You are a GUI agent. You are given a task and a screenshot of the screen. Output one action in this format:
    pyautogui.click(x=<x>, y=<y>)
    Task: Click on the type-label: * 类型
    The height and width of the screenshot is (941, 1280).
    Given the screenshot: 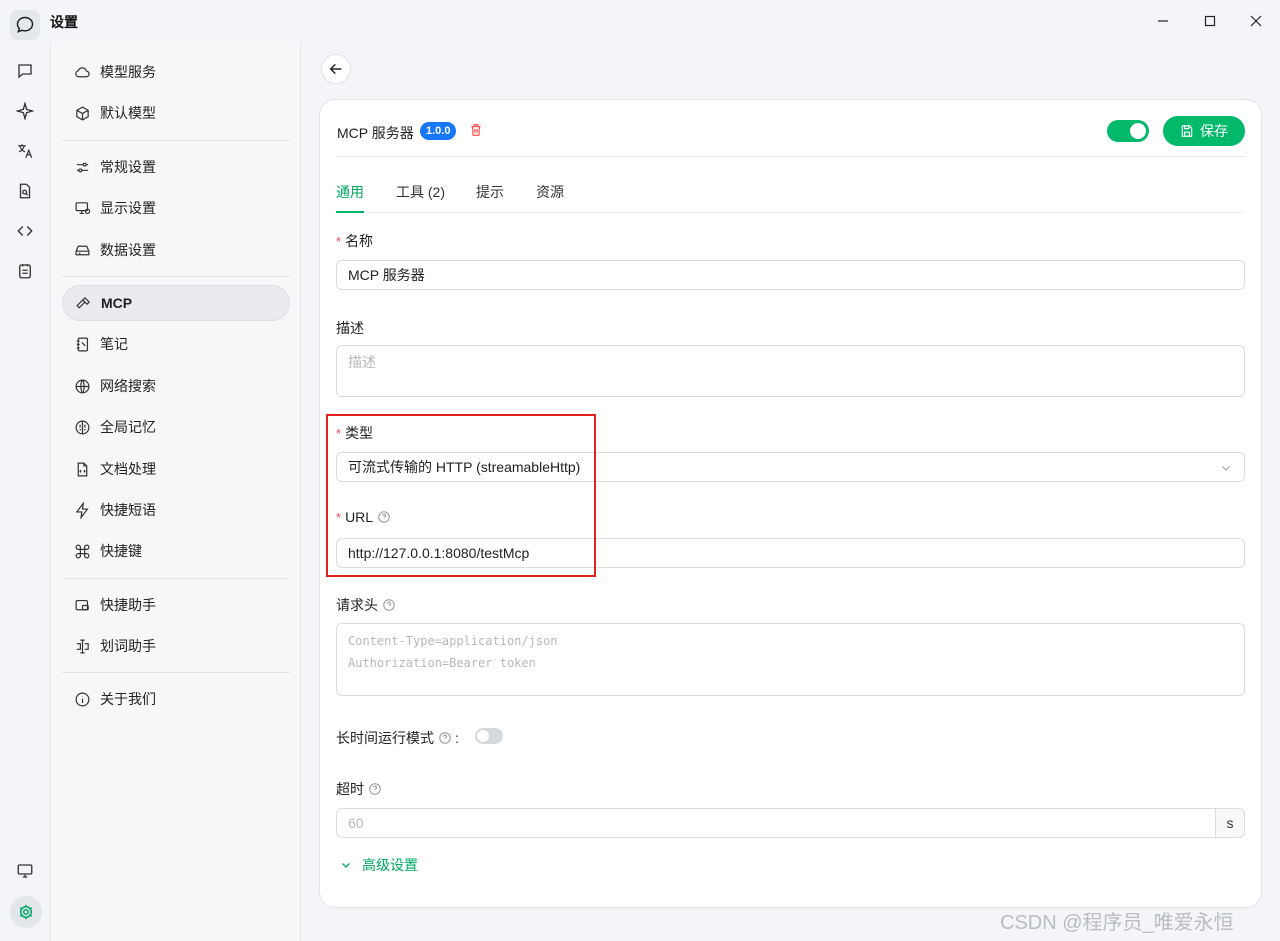 What is the action you would take?
    pyautogui.click(x=354, y=433)
    